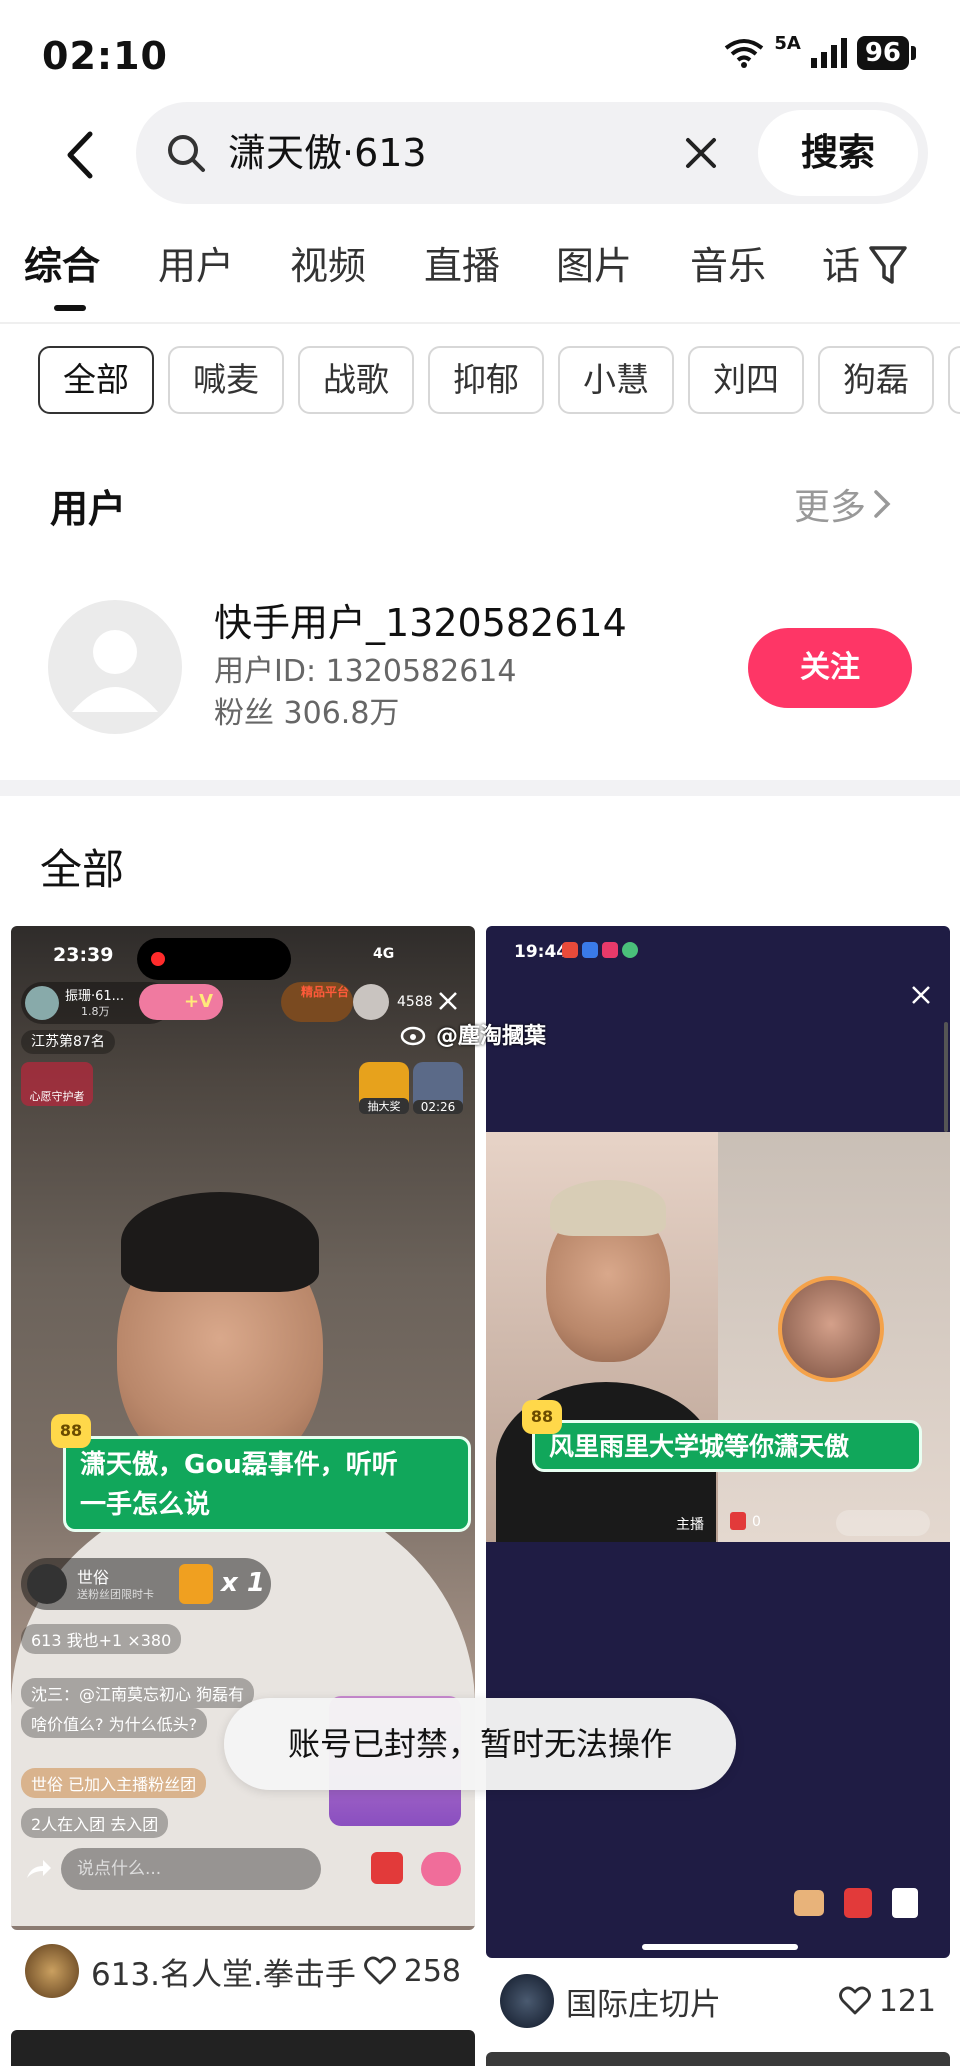  Describe the element at coordinates (223, 1971) in the screenshot. I see `card-title: 613.名人堂.拳击手` at that location.